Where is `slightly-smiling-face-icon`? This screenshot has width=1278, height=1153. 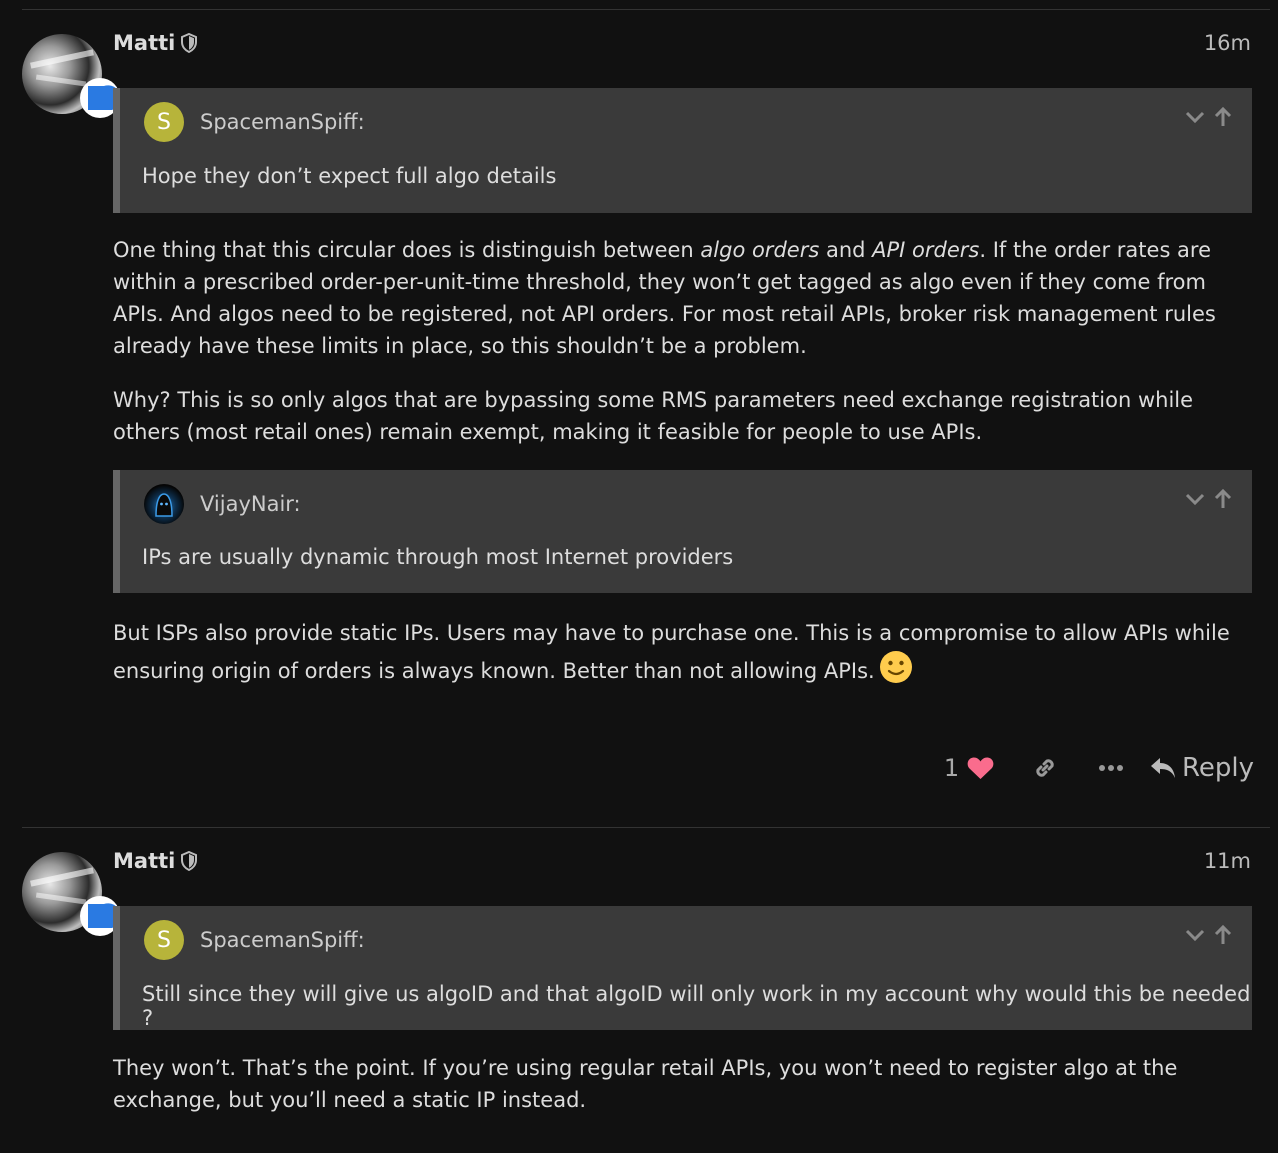
slightly-smiling-face-icon is located at coordinates (895, 667).